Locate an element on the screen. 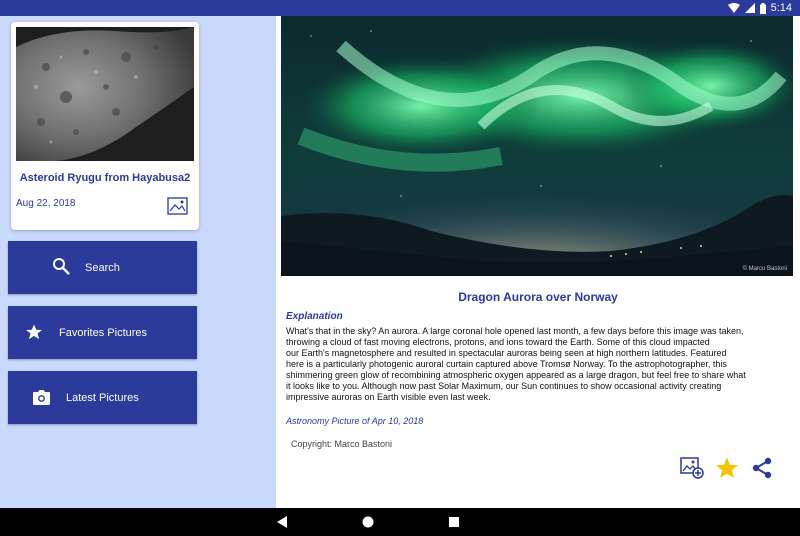 This screenshot has height=536, width=800. search-button: Search is located at coordinates (102, 267).